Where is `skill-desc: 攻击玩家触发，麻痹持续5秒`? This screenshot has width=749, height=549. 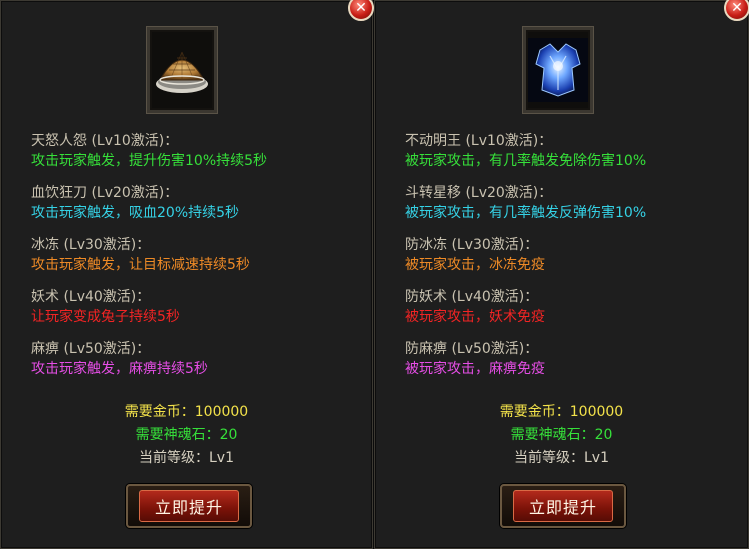
skill-desc: 攻击玩家触发，麻痹持续5秒 is located at coordinates (119, 369).